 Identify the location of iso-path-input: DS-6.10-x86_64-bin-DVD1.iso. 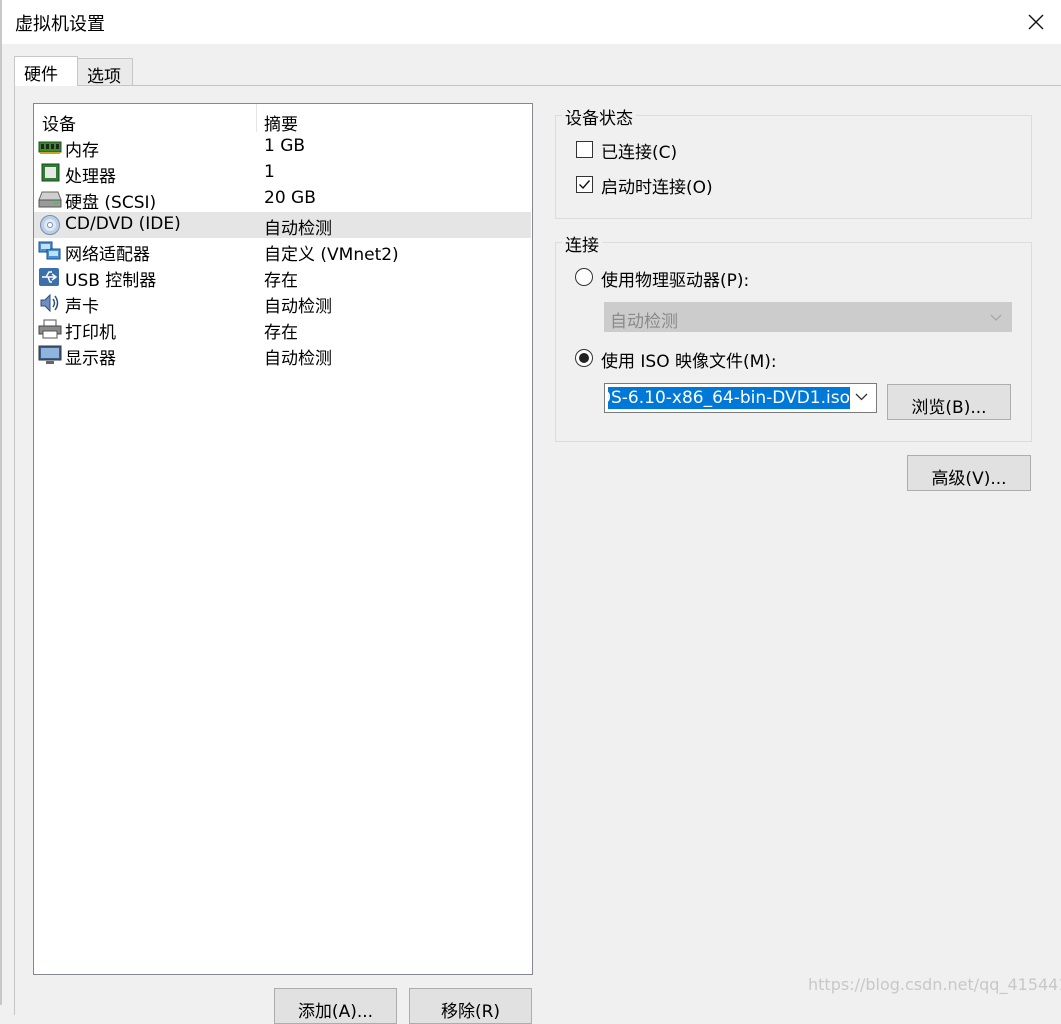
(729, 398).